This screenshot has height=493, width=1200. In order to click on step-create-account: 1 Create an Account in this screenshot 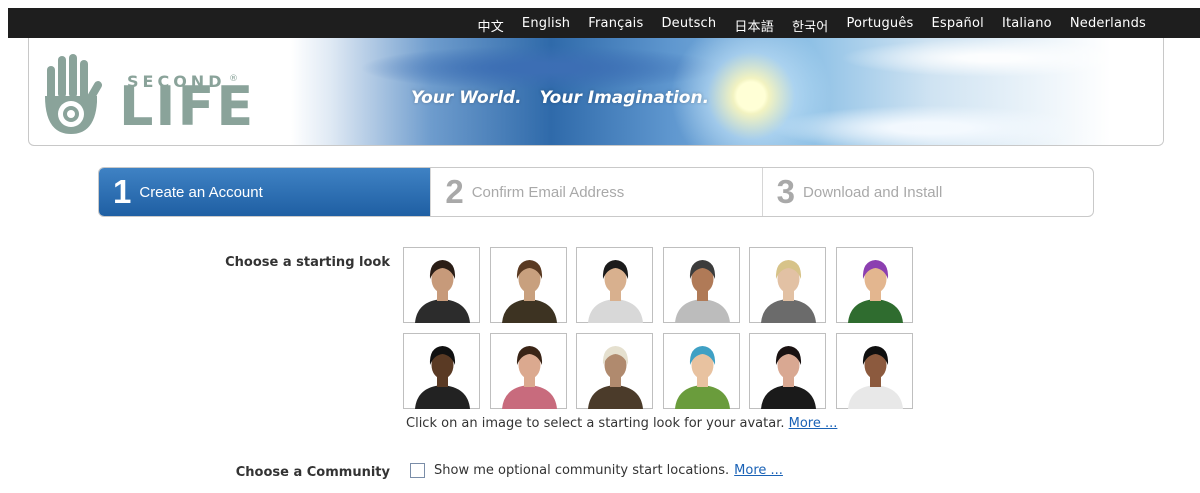, I will do `click(265, 192)`.